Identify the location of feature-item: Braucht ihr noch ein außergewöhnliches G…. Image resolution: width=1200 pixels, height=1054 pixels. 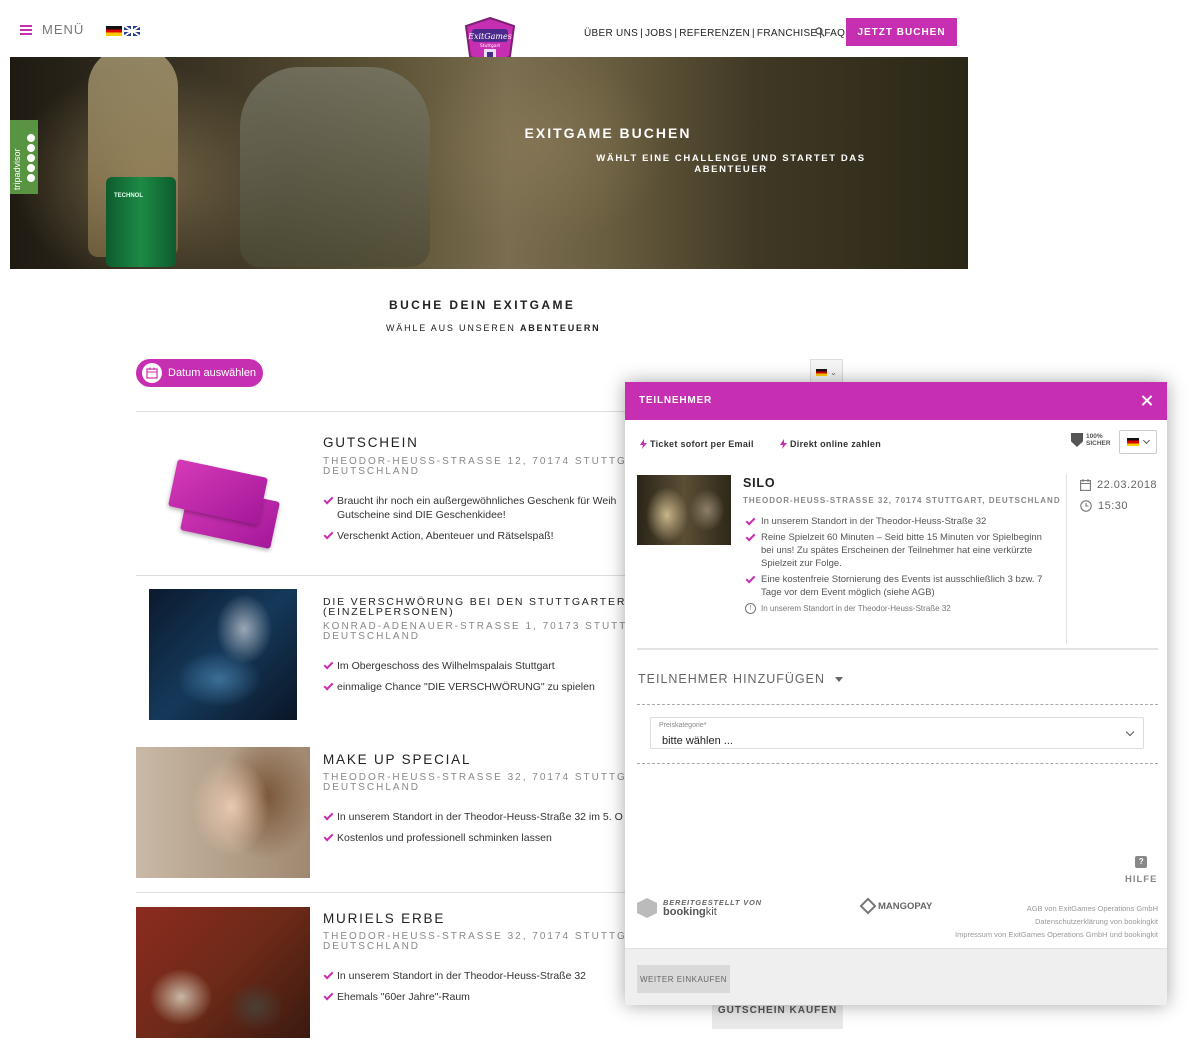
(478, 501).